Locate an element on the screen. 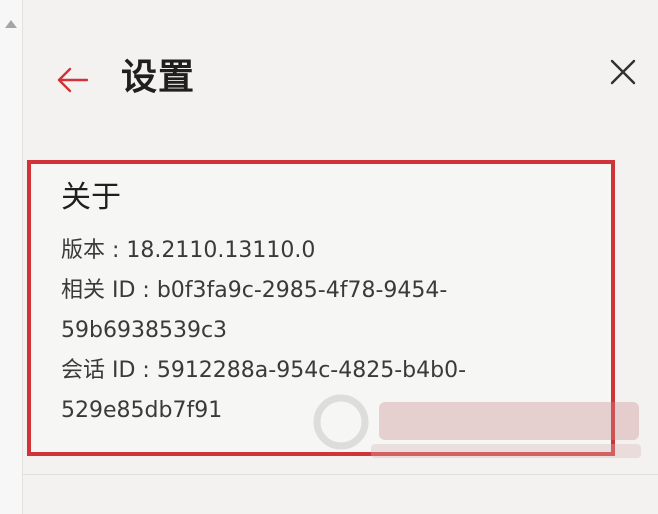  triangle-up-icon is located at coordinates (11, 24).